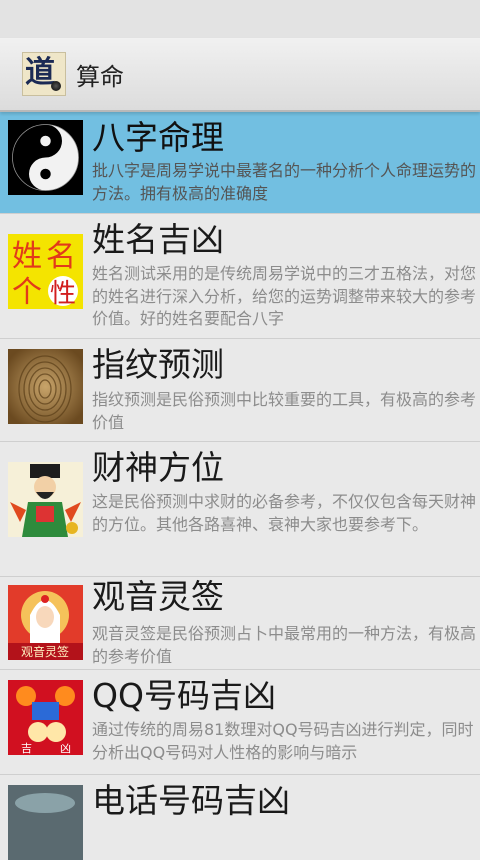 The height and width of the screenshot is (860, 480). I want to click on qq-number-icon: 吉 凶, so click(45, 717).